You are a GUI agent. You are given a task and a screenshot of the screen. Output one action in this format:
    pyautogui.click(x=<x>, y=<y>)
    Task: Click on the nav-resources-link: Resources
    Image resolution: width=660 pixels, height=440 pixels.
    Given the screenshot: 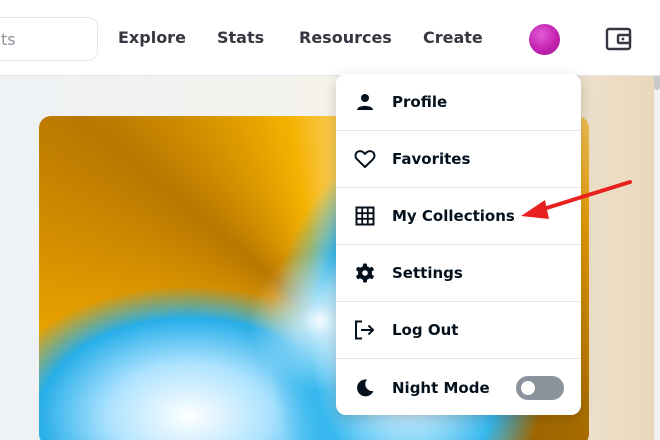 What is the action you would take?
    pyautogui.click(x=345, y=37)
    